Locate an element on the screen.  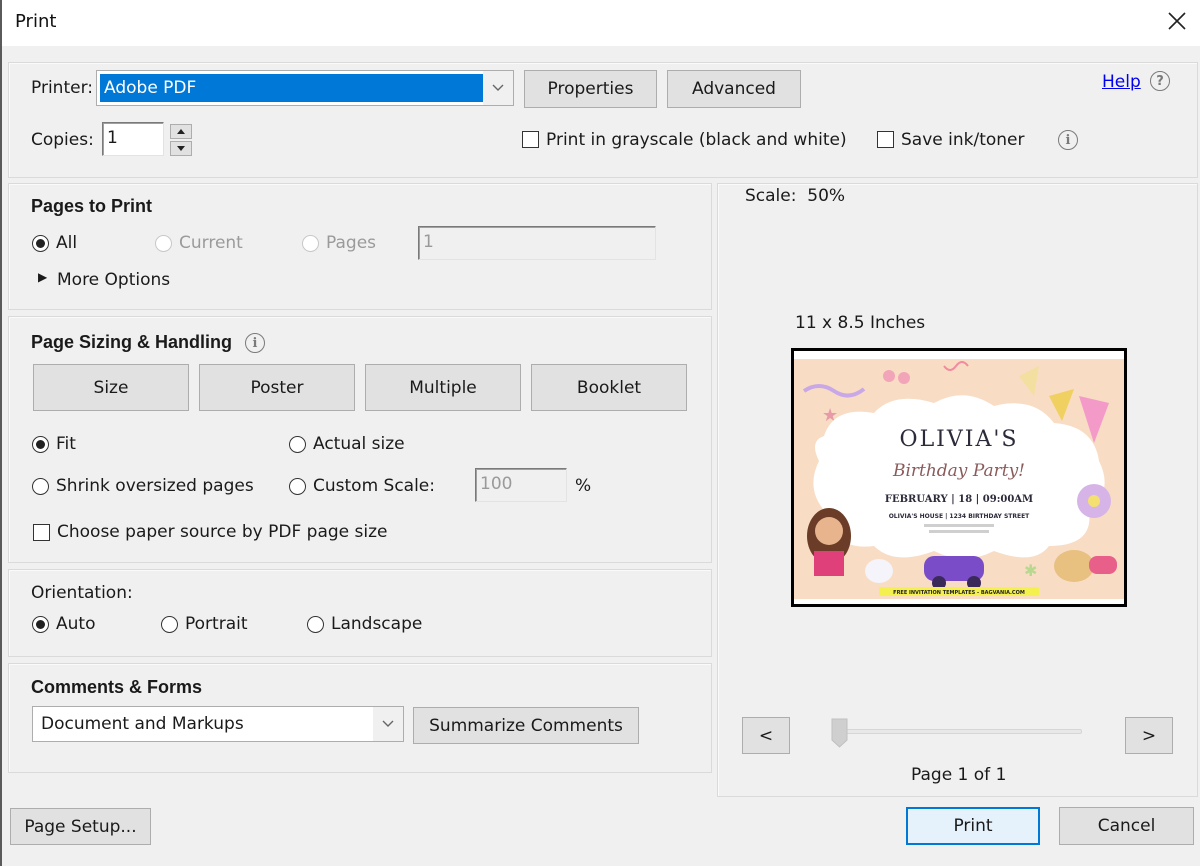
save-ink-label: Save ink/toner is located at coordinates (963, 140).